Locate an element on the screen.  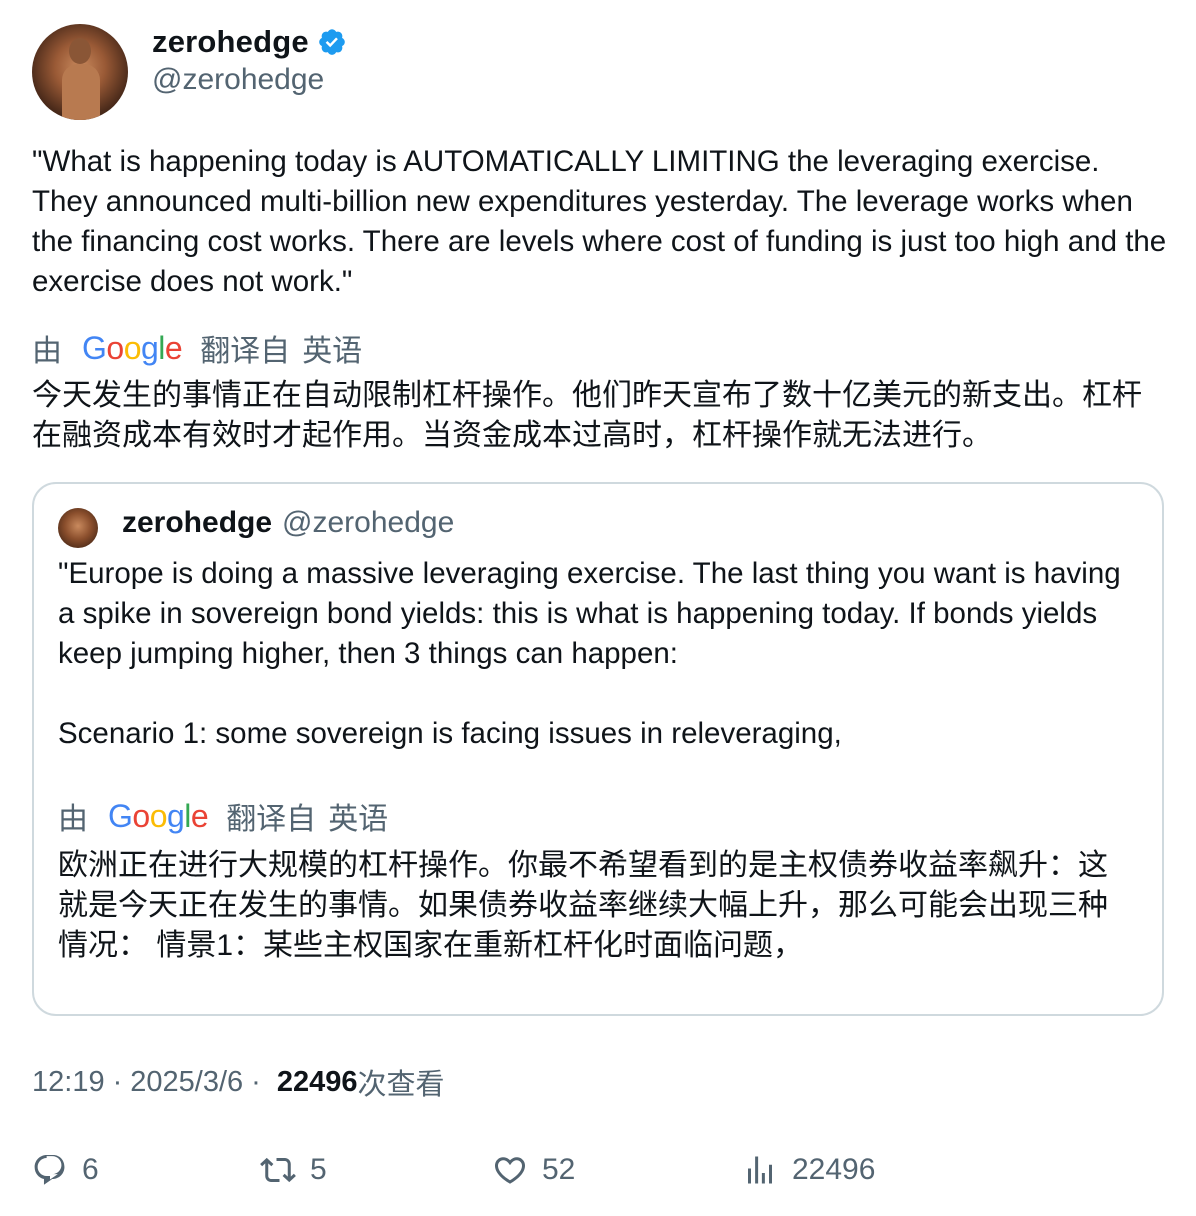
quote-translate-language: 英语 is located at coordinates (358, 819).